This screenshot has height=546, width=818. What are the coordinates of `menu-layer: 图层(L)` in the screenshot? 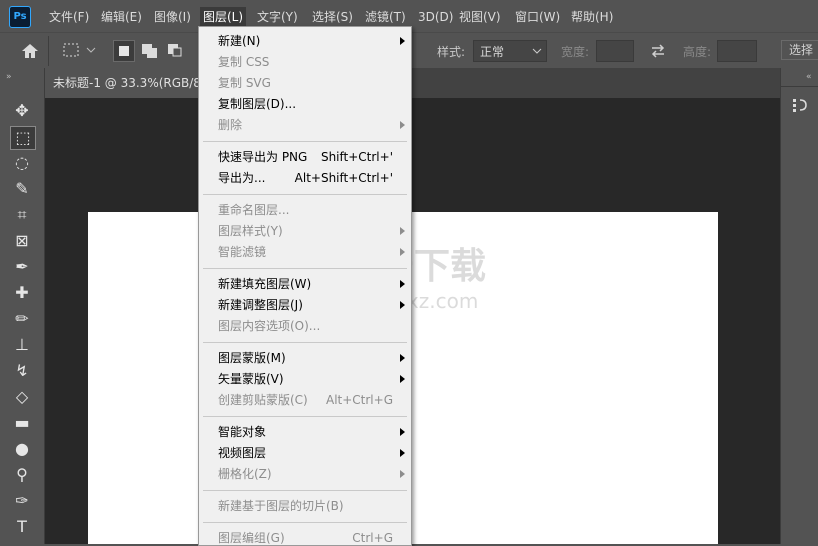 It's located at (223, 17).